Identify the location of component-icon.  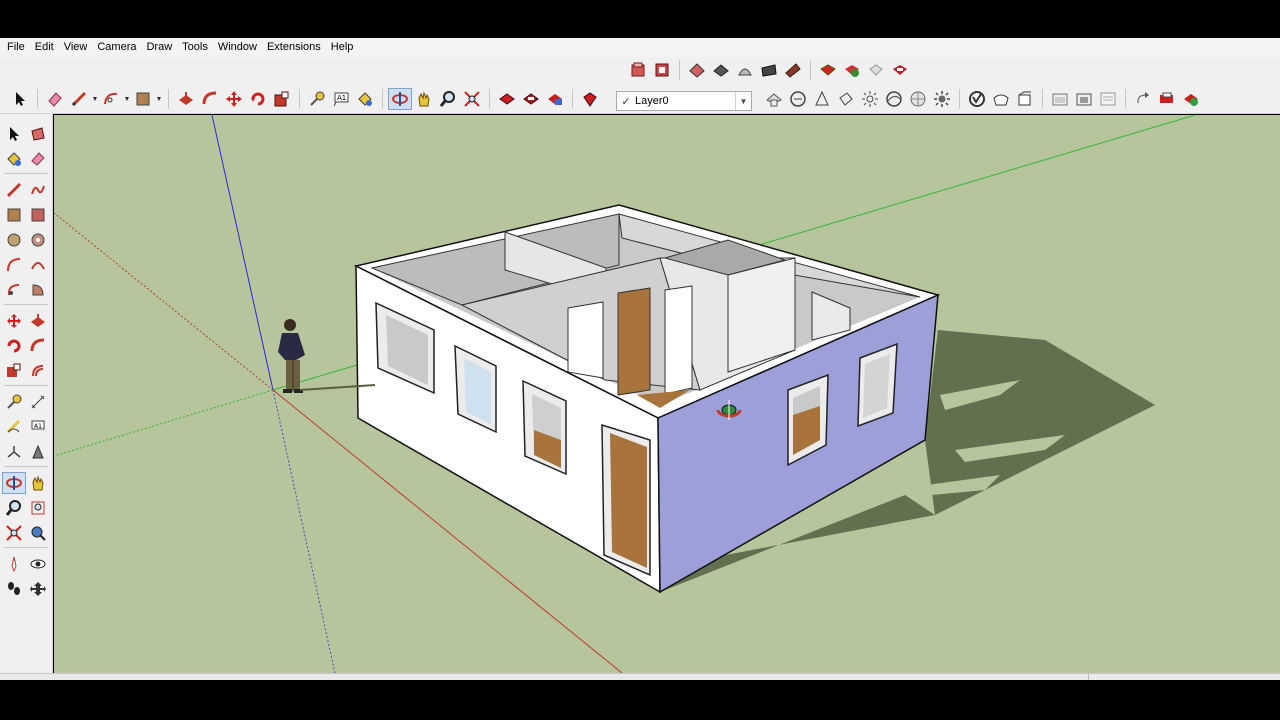
(638, 70).